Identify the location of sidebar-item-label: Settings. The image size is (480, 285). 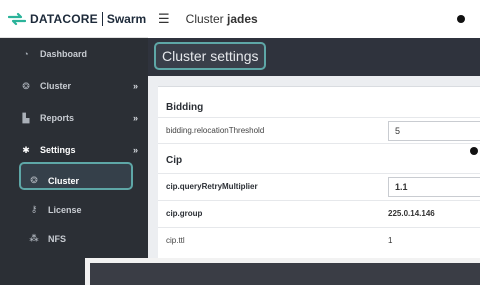
(58, 150).